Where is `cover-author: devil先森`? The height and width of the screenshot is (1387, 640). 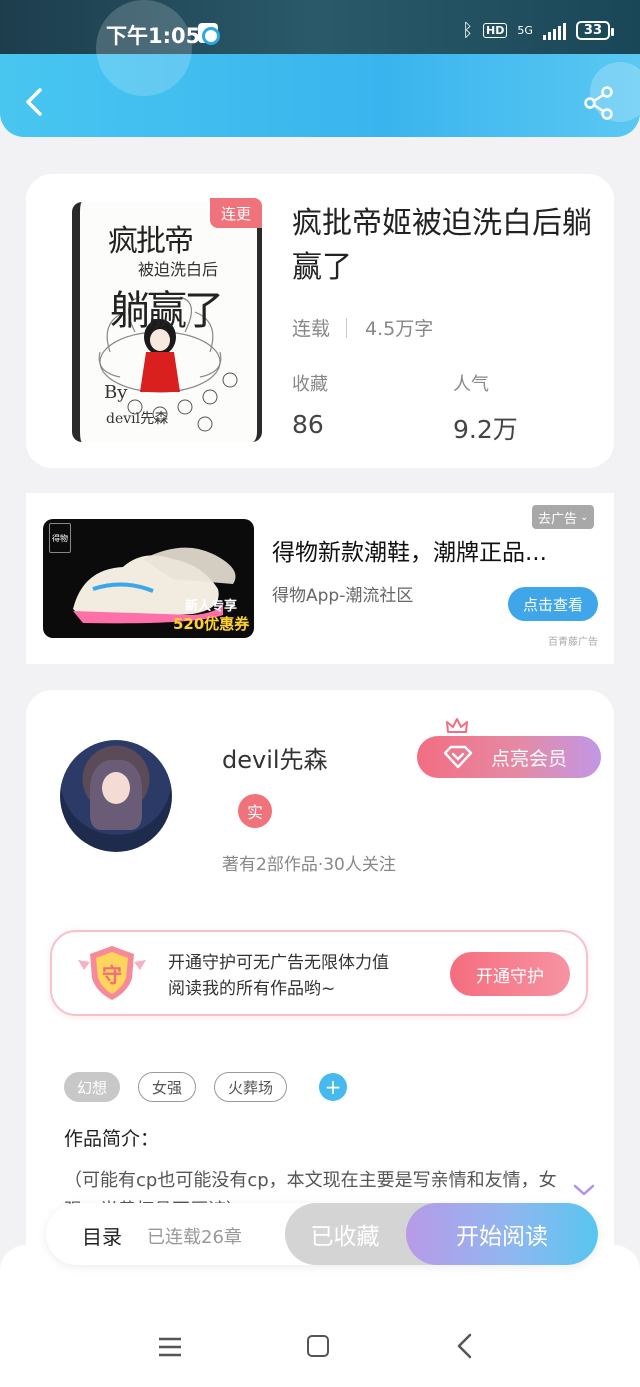 cover-author: devil先森 is located at coordinates (137, 419).